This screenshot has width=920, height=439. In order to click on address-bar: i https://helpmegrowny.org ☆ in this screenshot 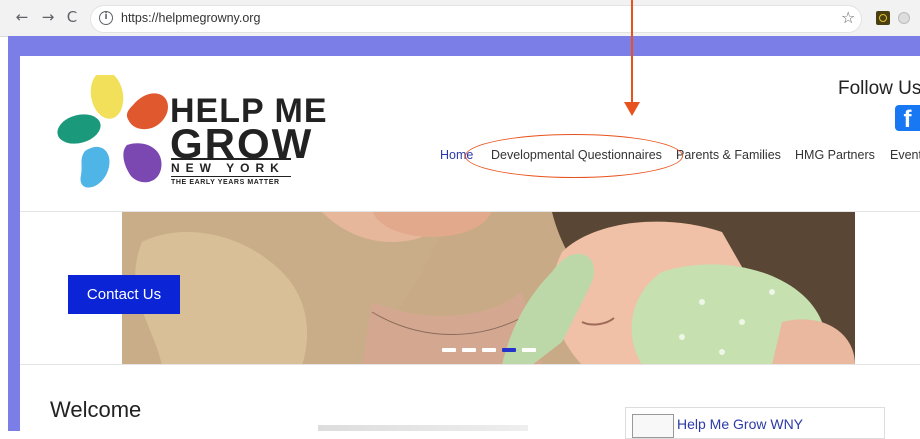, I will do `click(476, 19)`.